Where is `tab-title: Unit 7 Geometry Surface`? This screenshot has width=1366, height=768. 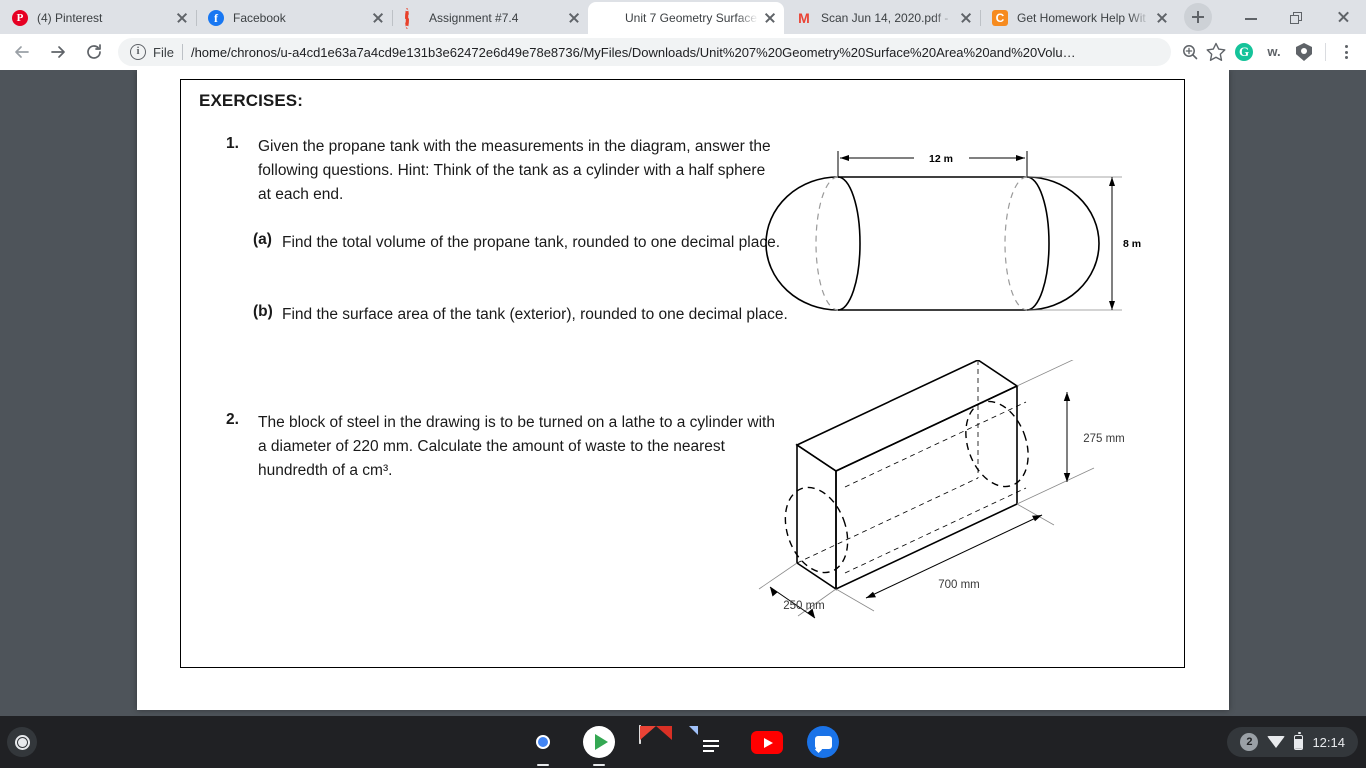 tab-title: Unit 7 Geometry Surface is located at coordinates (691, 18).